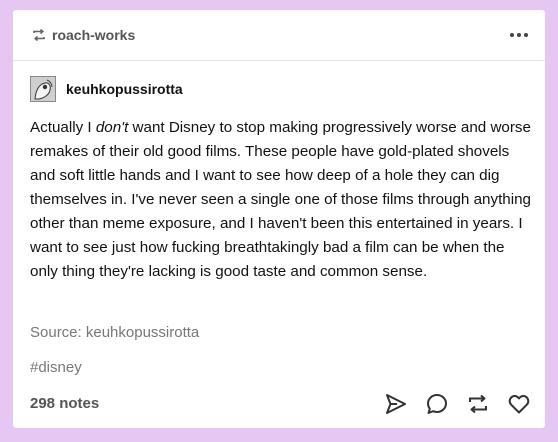 This screenshot has width=558, height=442. I want to click on post-body-emphasis: don't, so click(112, 127).